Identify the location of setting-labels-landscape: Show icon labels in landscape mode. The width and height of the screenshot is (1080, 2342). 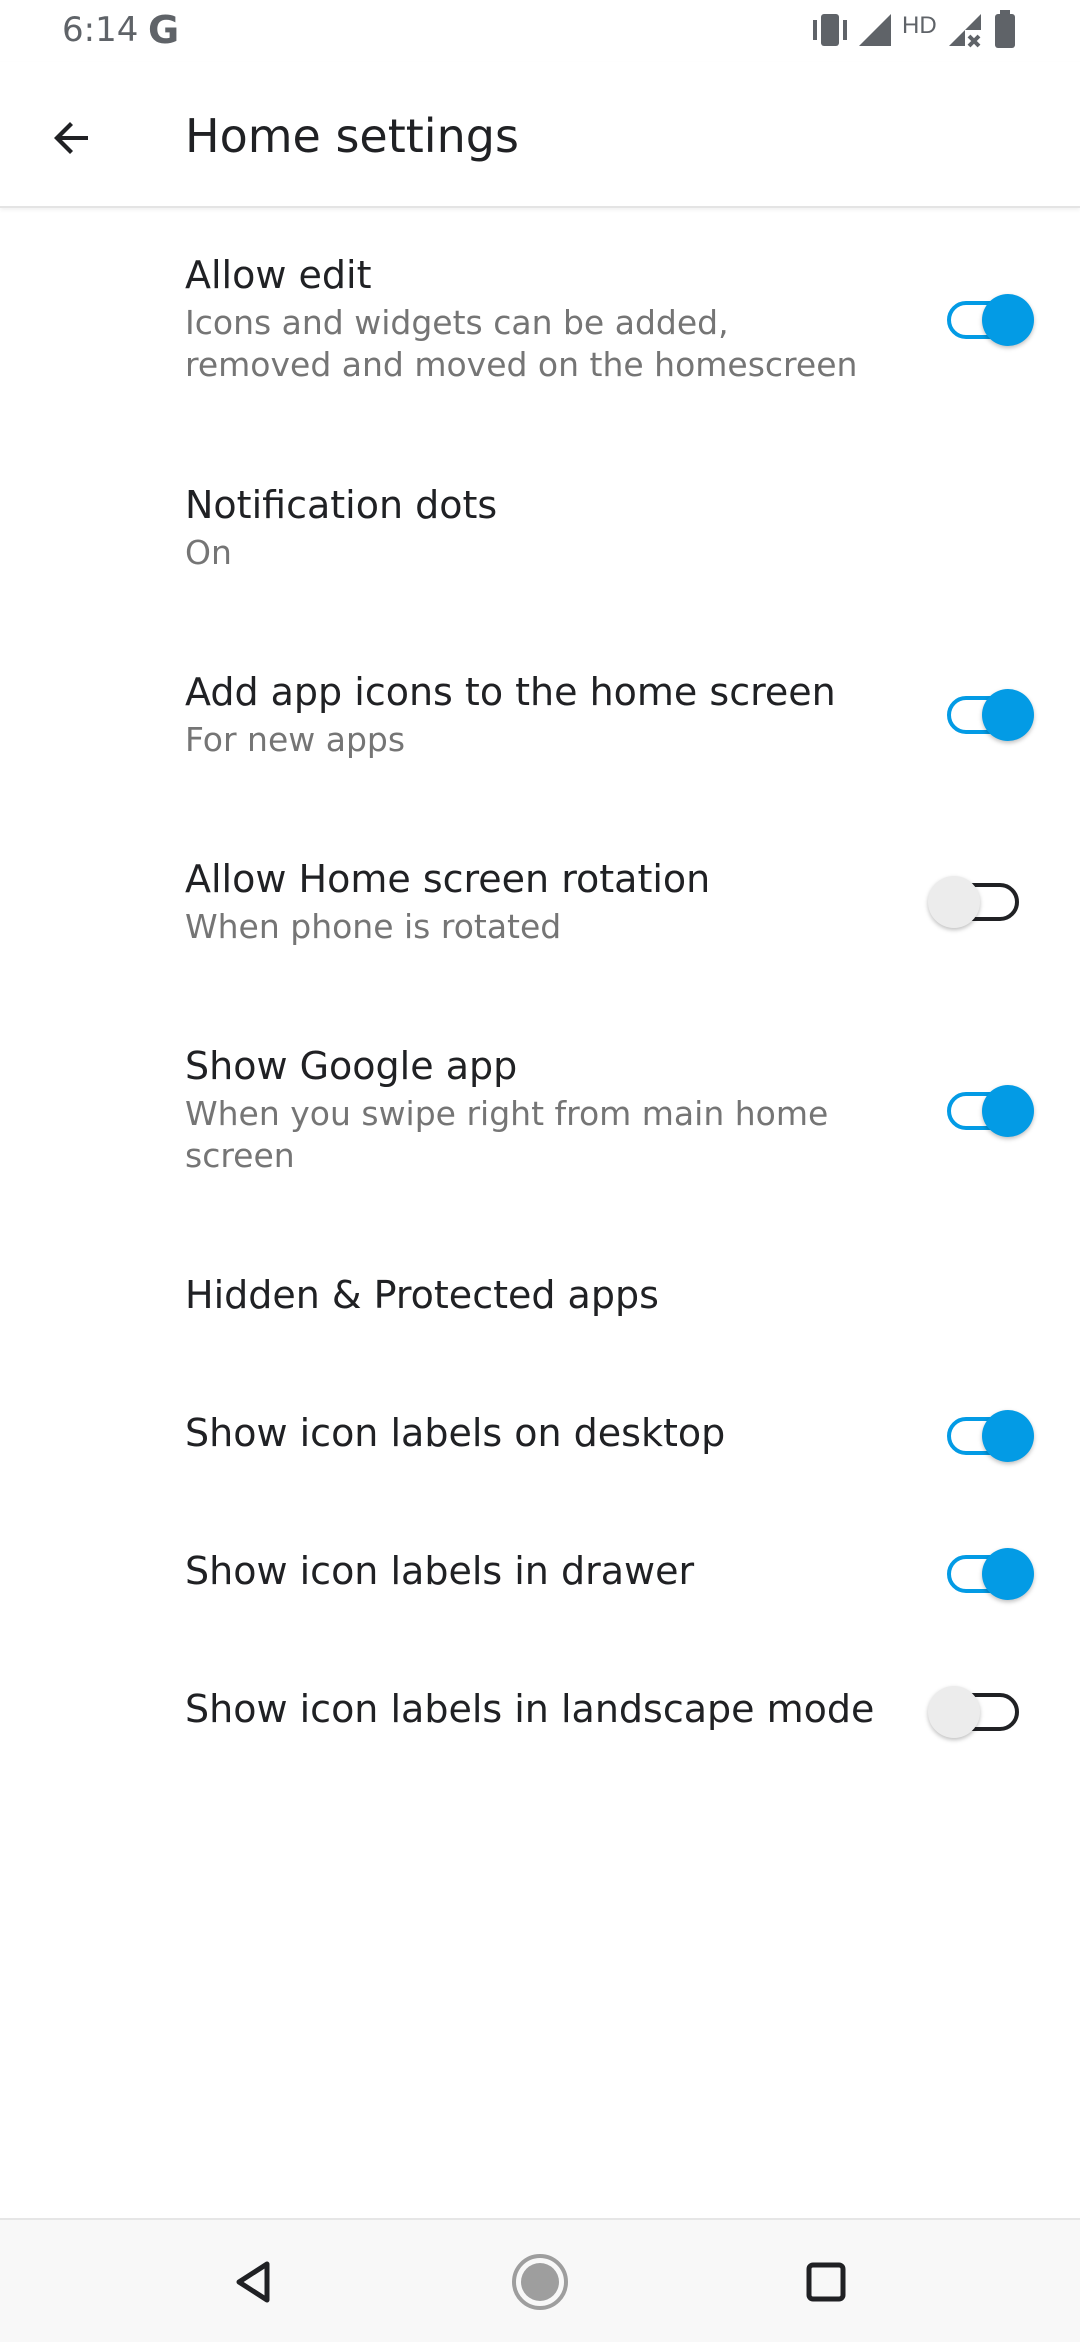
(540, 1712).